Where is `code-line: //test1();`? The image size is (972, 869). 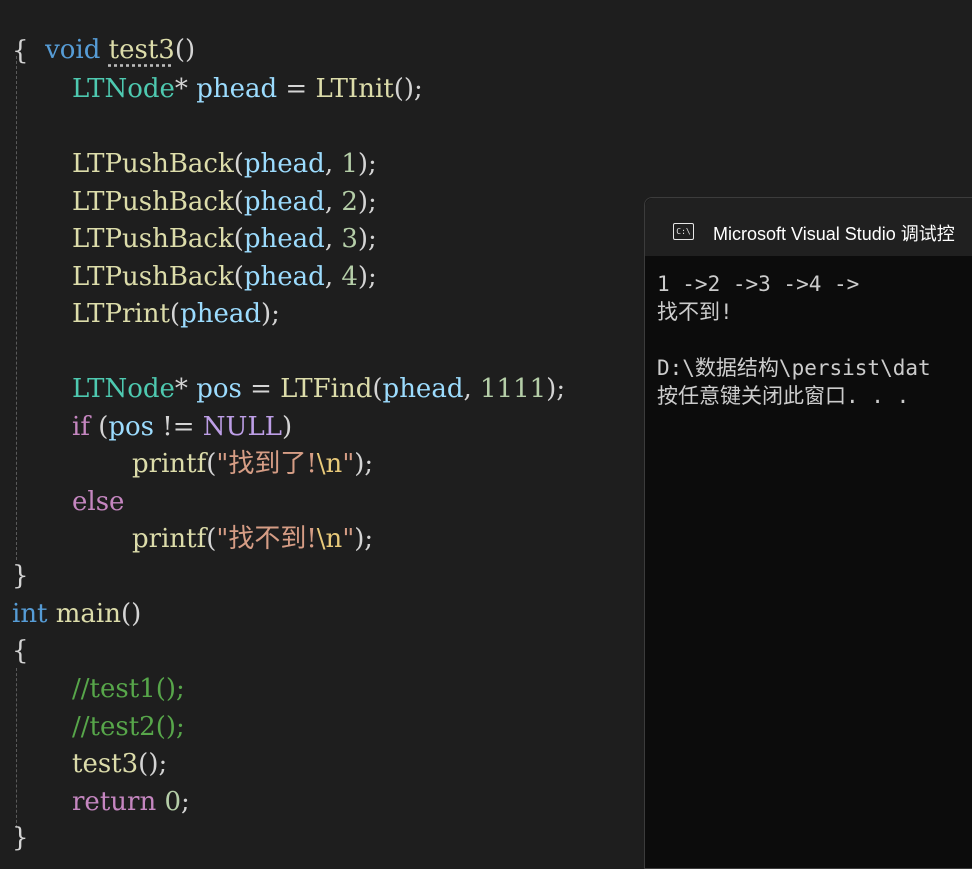
code-line: //test1(); is located at coordinates (128, 689).